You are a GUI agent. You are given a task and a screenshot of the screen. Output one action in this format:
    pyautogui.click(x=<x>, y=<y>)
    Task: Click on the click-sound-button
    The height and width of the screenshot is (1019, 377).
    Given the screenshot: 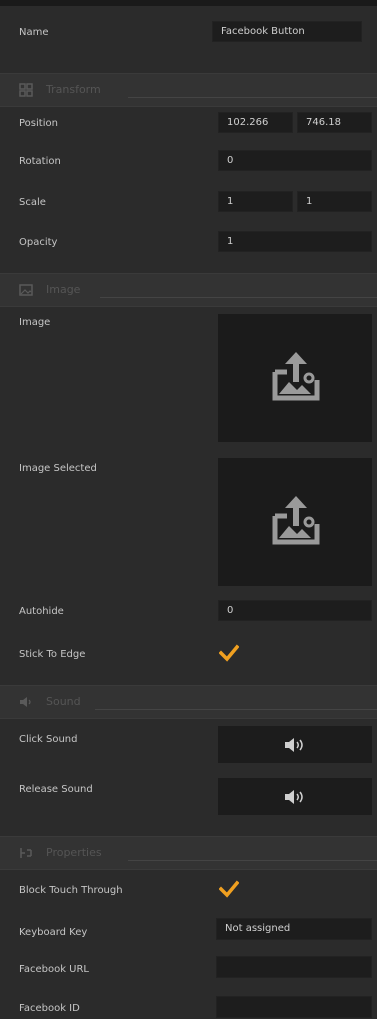 What is the action you would take?
    pyautogui.click(x=295, y=744)
    